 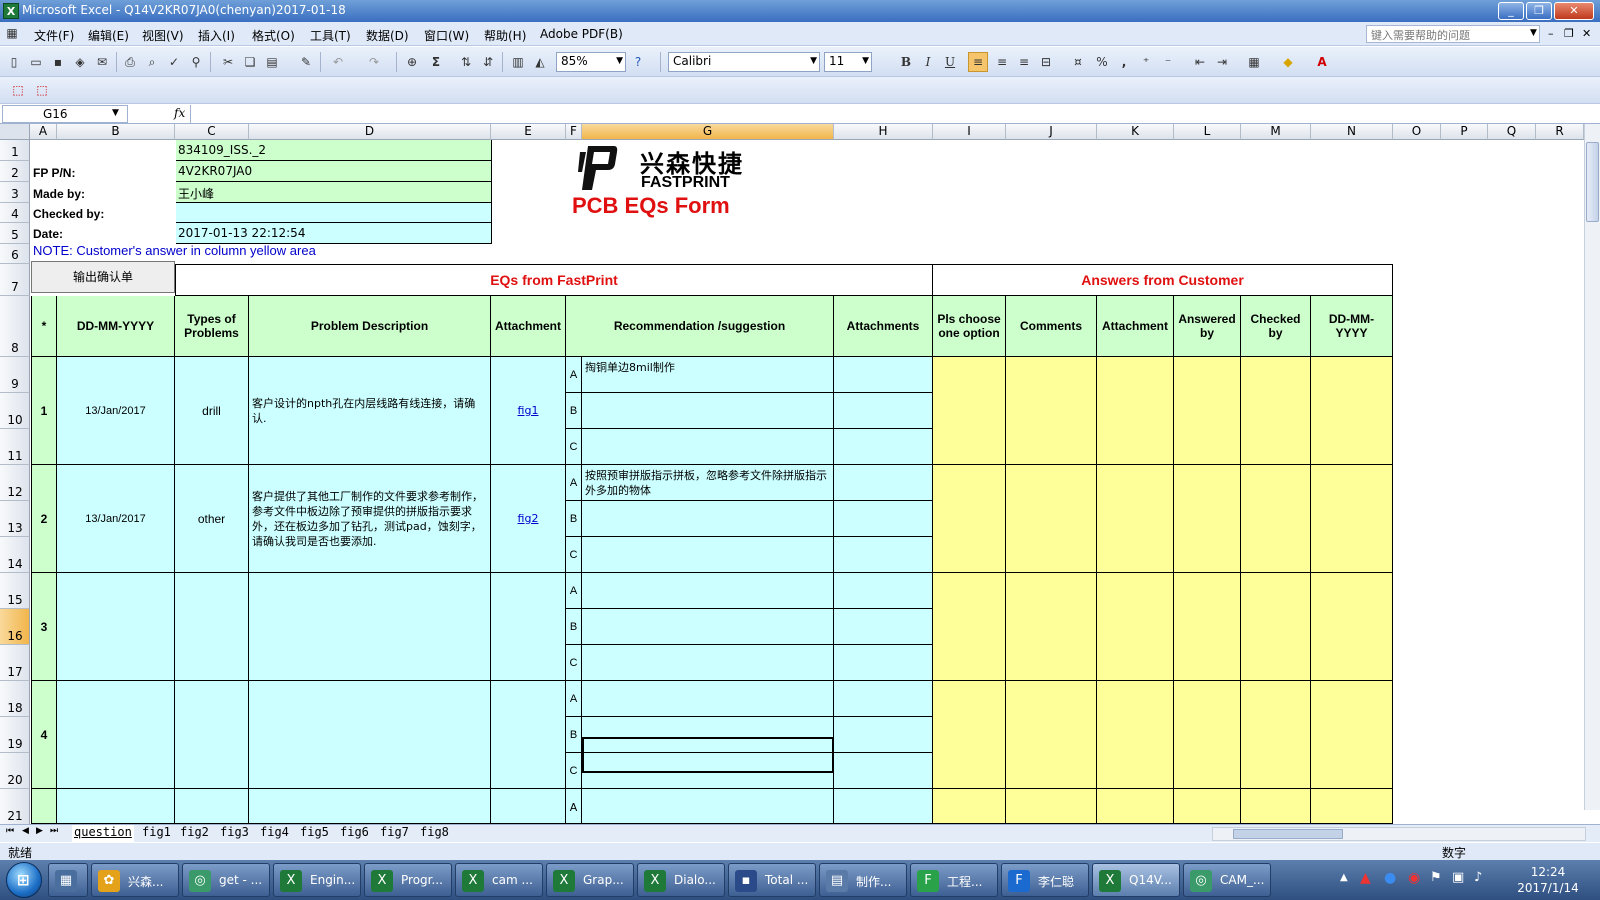 I want to click on new-file-icon: ▯, so click(x=14, y=62).